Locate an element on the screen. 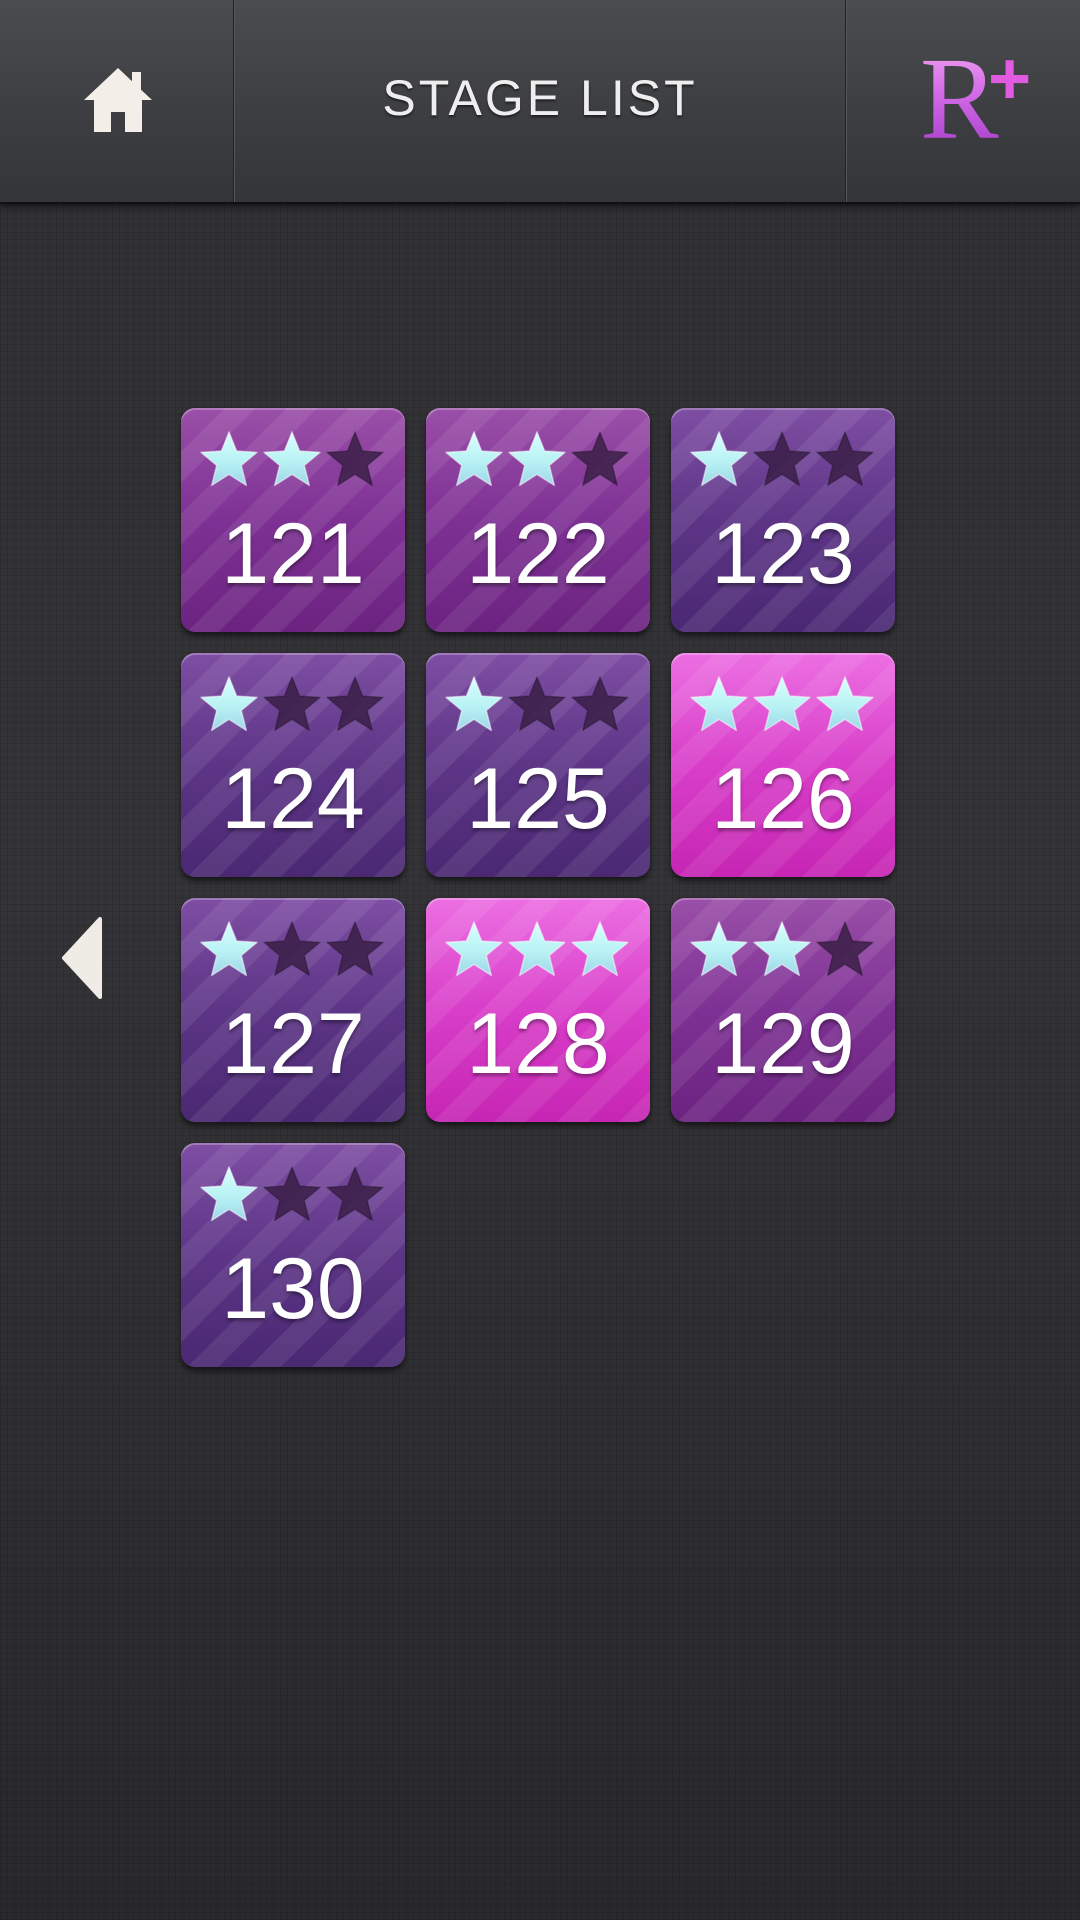  stage-number: 122 is located at coordinates (538, 554).